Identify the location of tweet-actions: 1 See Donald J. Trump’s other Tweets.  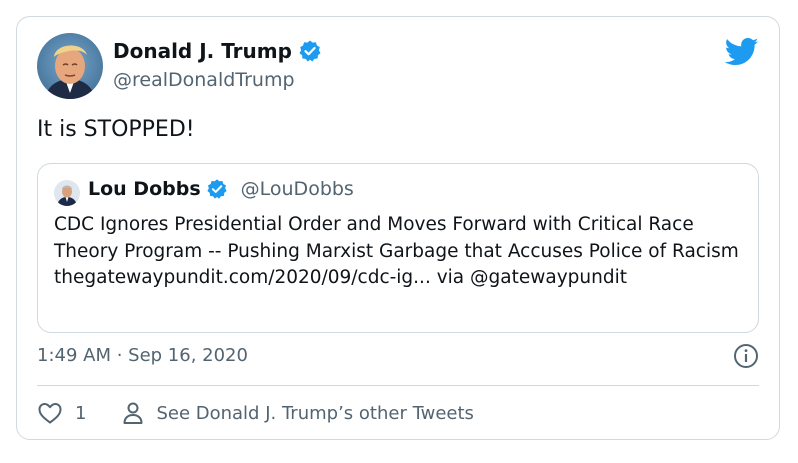
(255, 413).